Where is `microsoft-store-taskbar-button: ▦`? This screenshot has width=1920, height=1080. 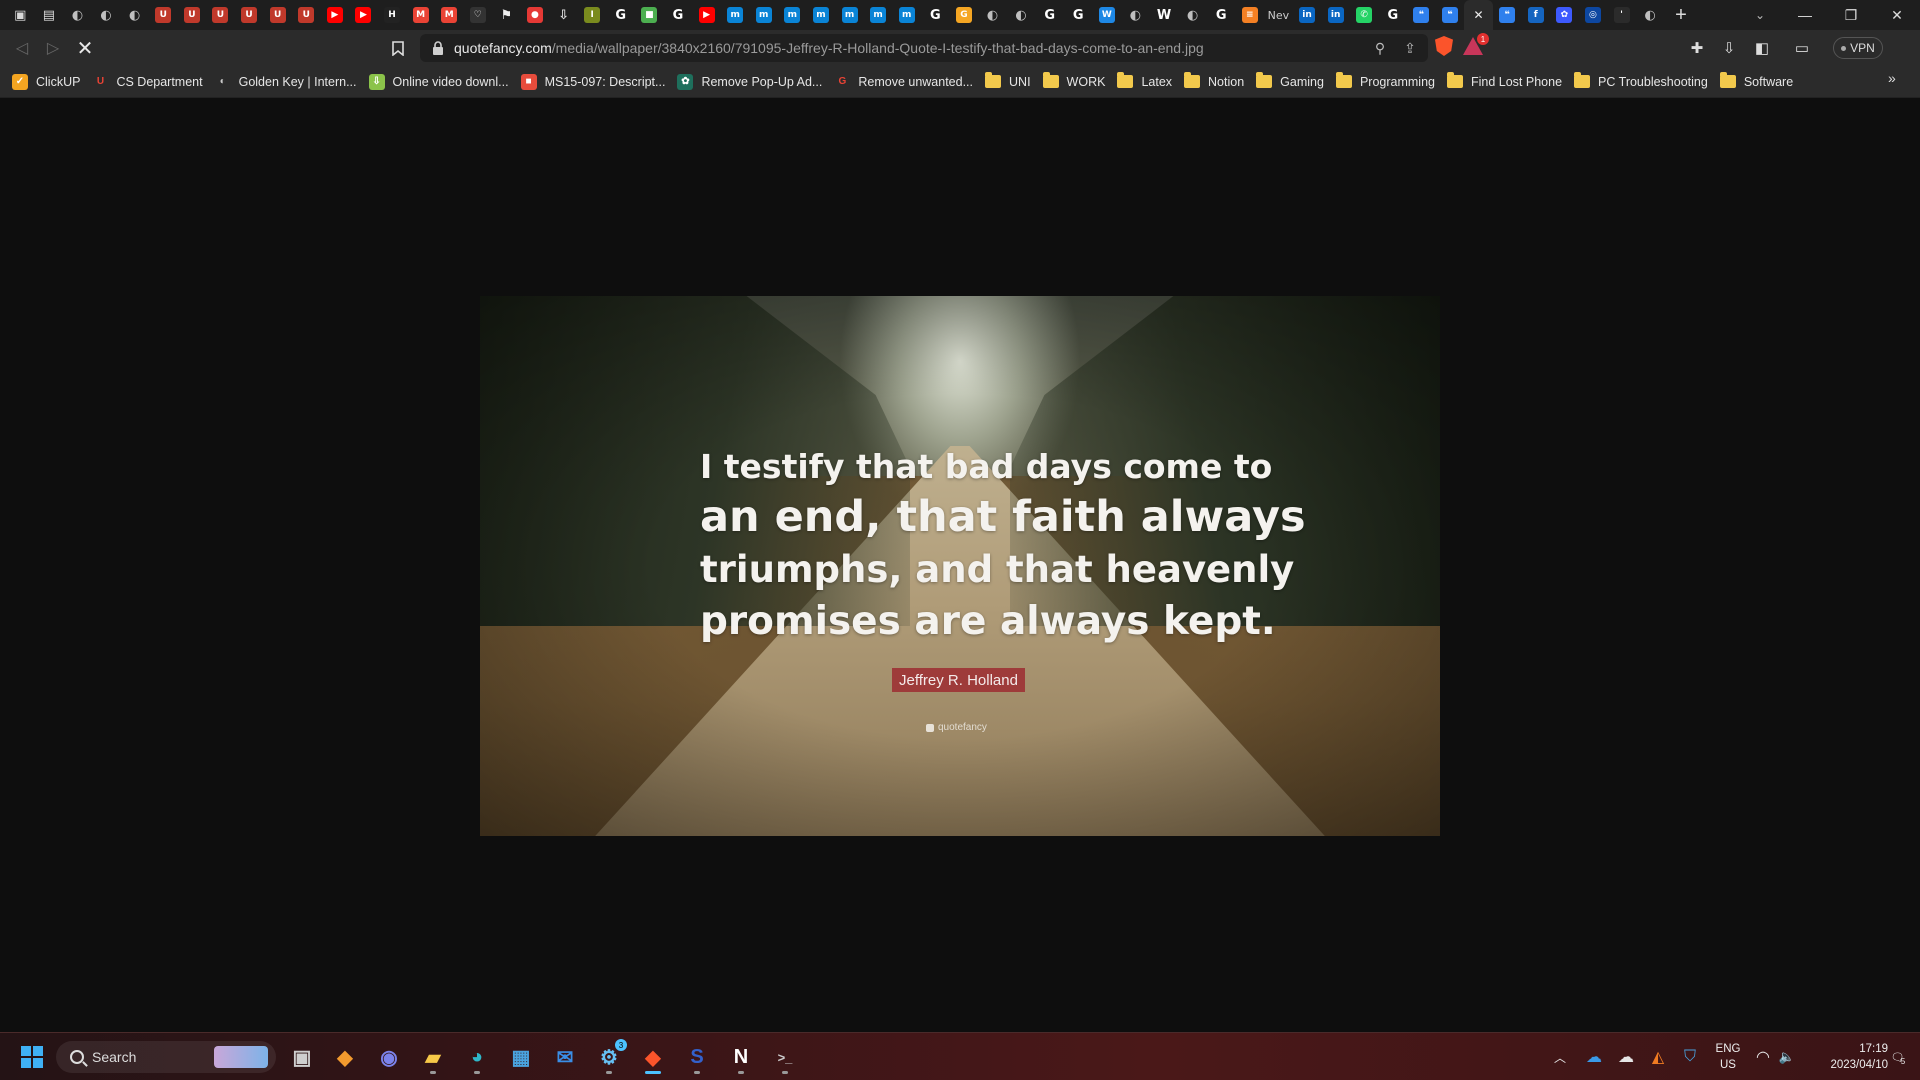
microsoft-store-taskbar-button: ▦ is located at coordinates (521, 1057).